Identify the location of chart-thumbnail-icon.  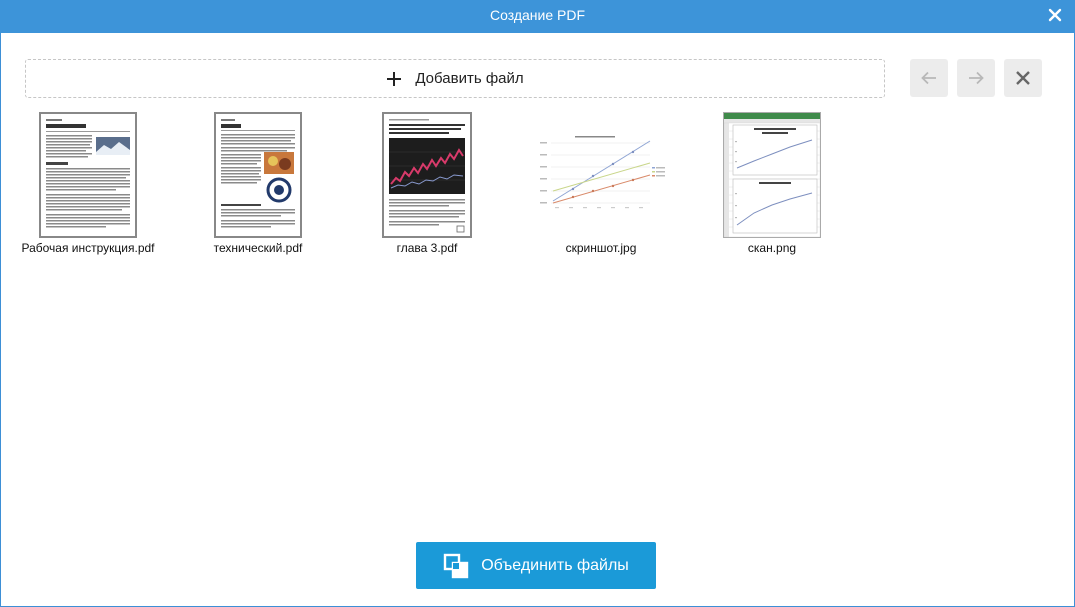
(601, 174).